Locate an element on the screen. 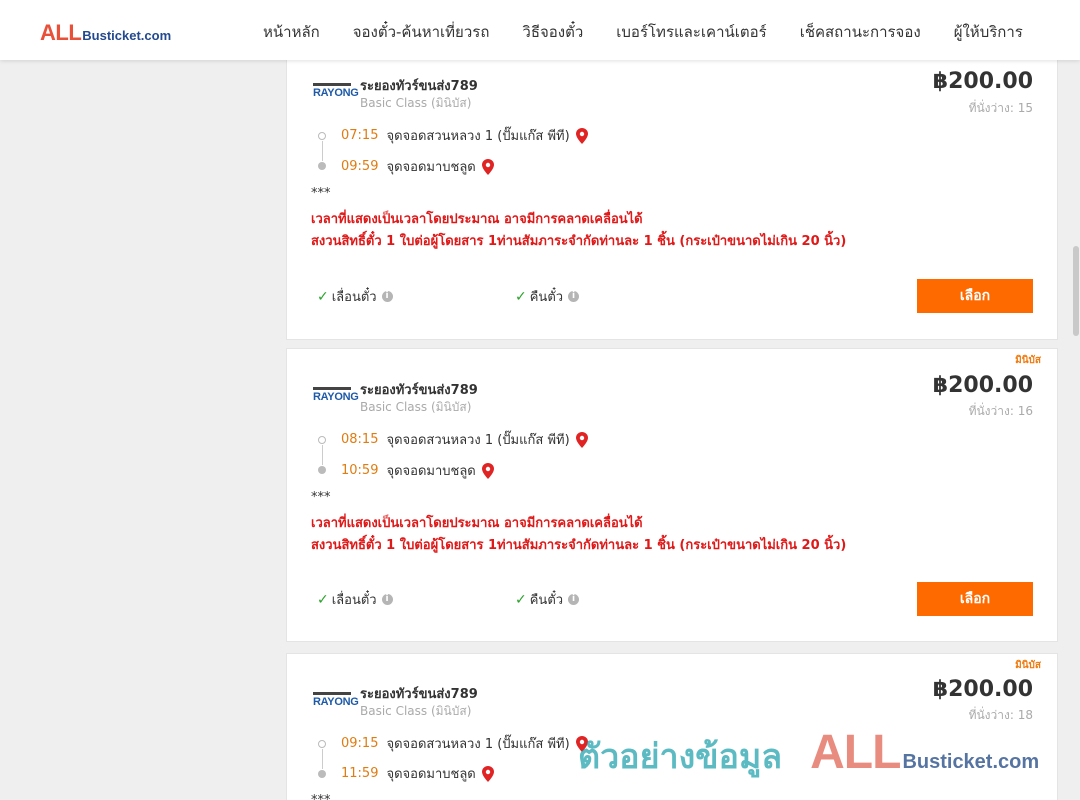 The image size is (1080, 800). arrive-stop: 10:59 จุดจอดมาบชลูด is located at coordinates (418, 470).